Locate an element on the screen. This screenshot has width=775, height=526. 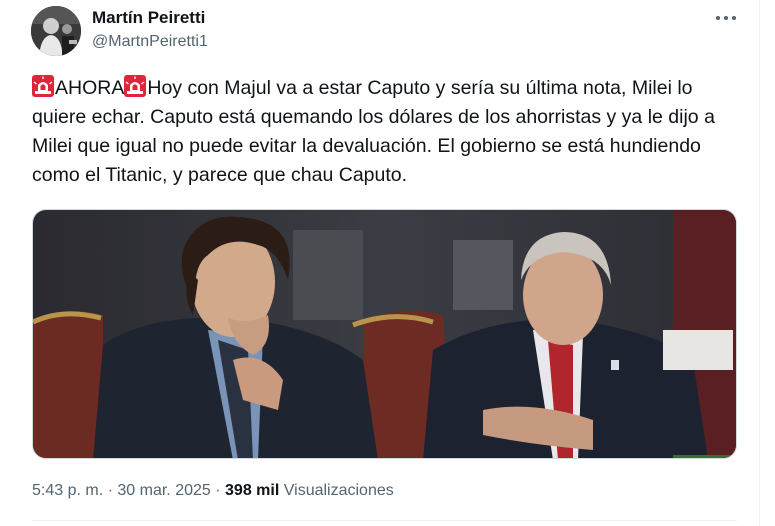
tweet-date: 30 mar. 2025 is located at coordinates (163, 490).